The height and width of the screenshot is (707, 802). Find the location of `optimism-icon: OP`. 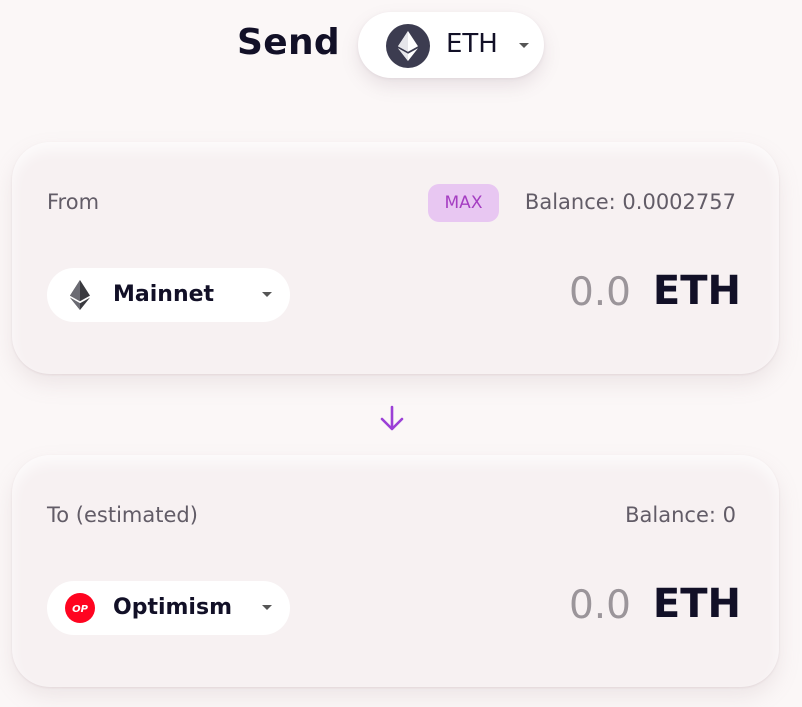

optimism-icon: OP is located at coordinates (80, 608).